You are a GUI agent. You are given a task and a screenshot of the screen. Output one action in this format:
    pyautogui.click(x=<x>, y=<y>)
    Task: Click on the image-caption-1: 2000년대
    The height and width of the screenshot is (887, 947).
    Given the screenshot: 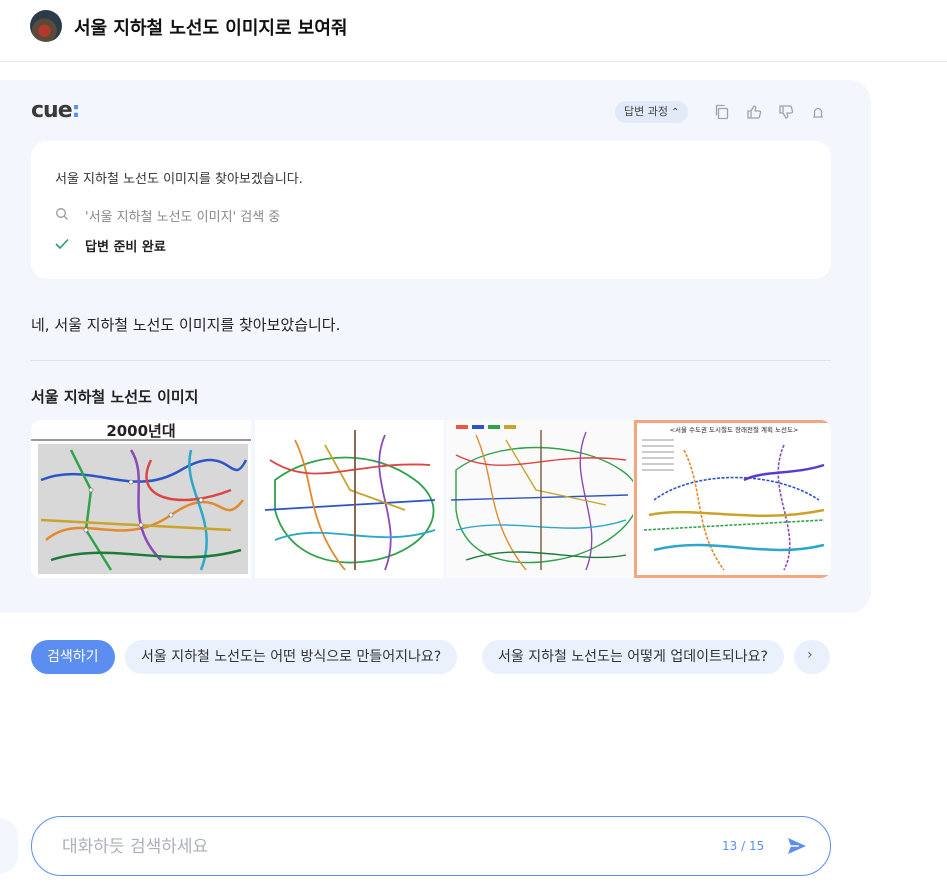 What is the action you would take?
    pyautogui.click(x=140, y=431)
    